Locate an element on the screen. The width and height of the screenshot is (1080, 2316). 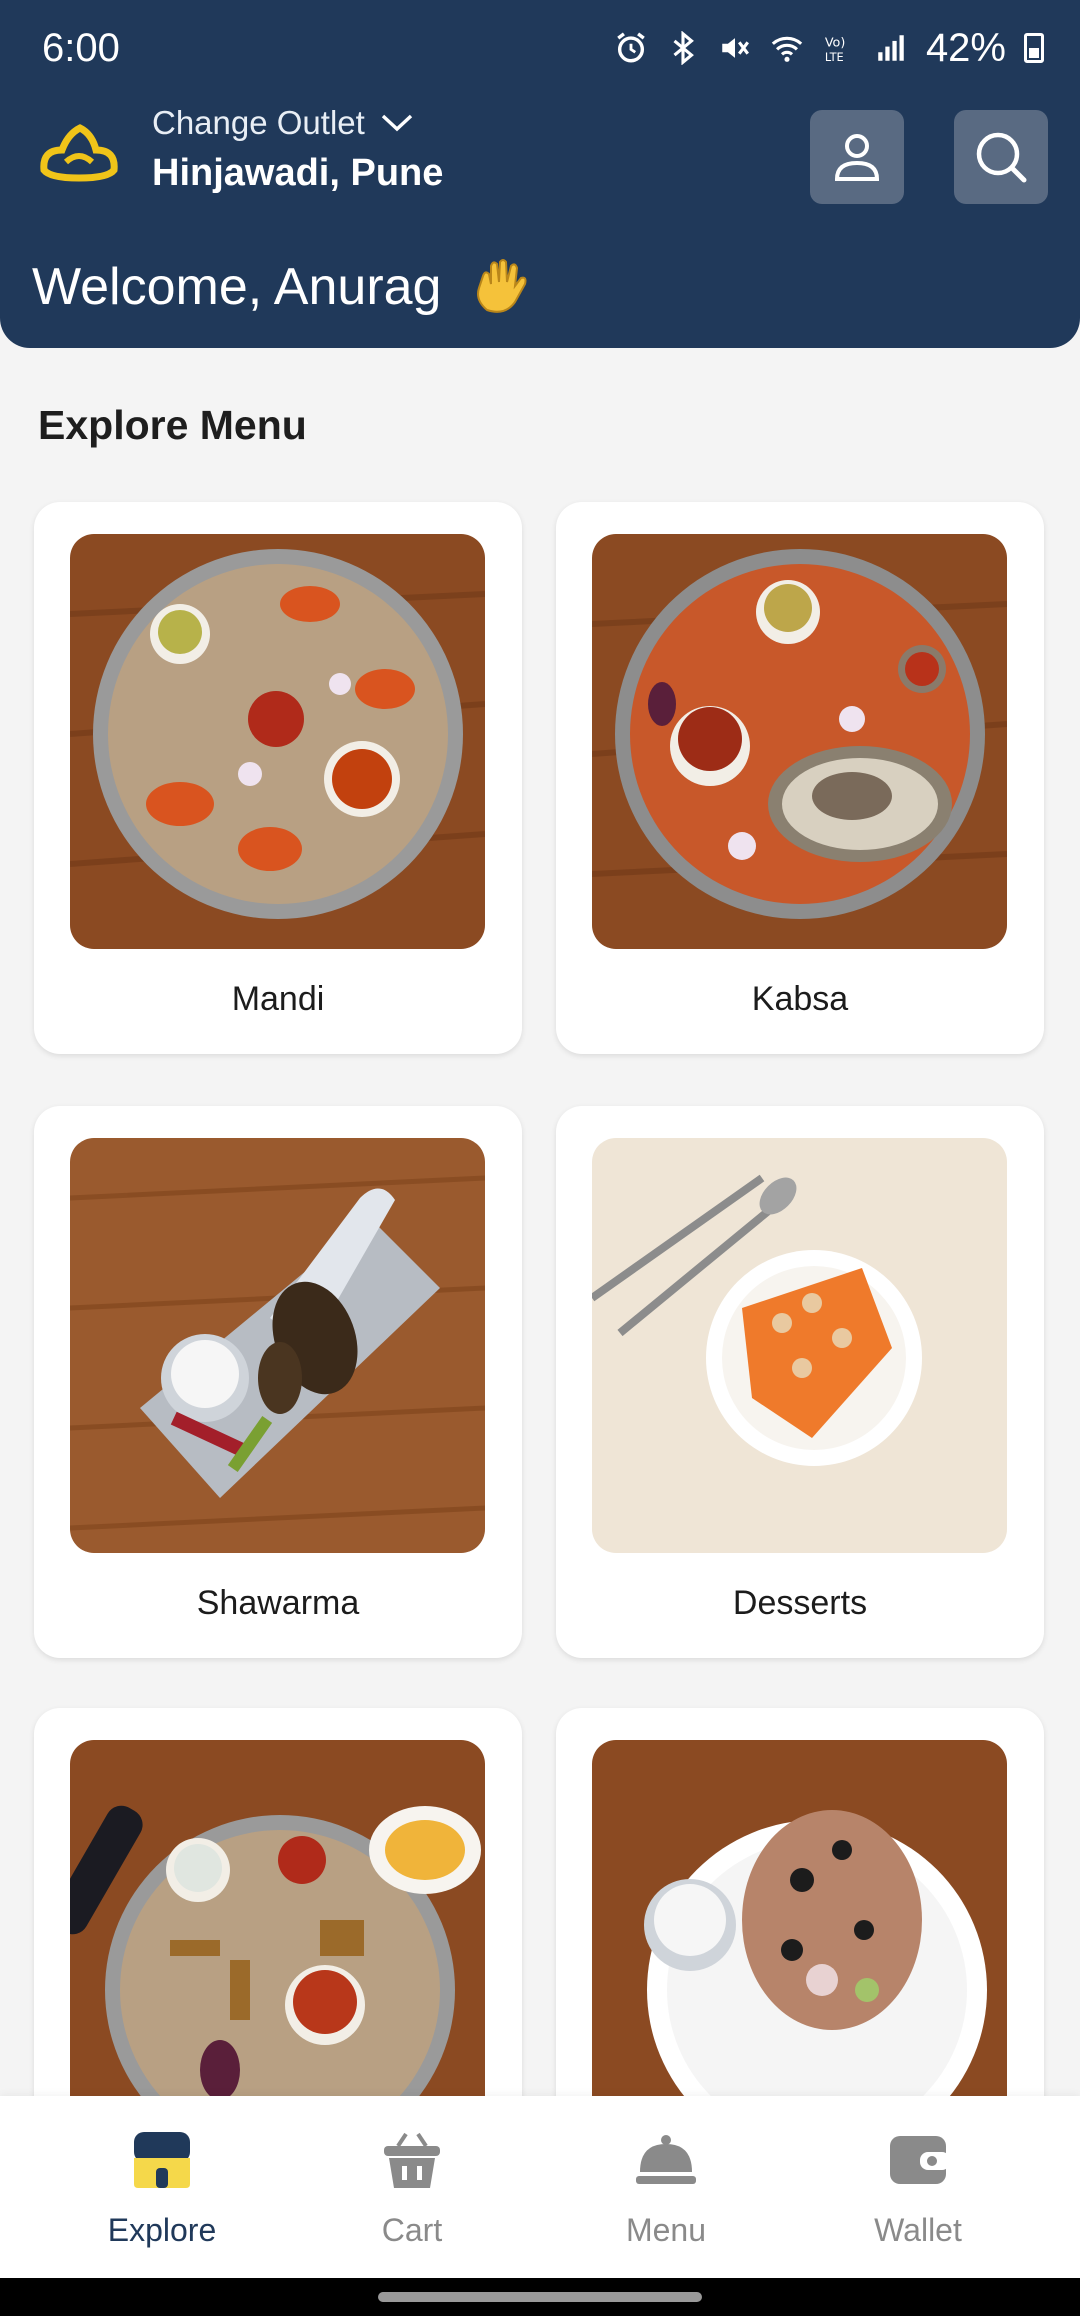
menu-card-label: Desserts is located at coordinates (800, 1603).